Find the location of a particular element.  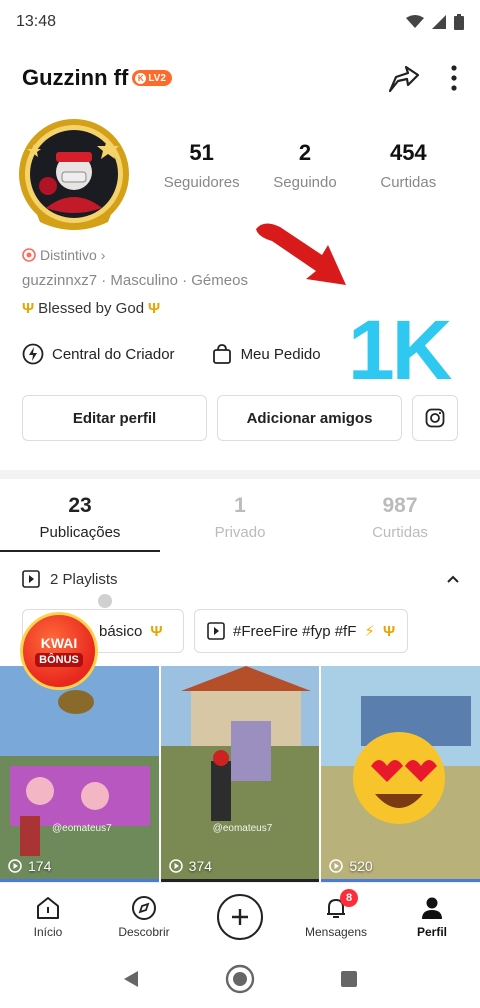

kwai-bonus-line1: KWAI is located at coordinates (59, 643).